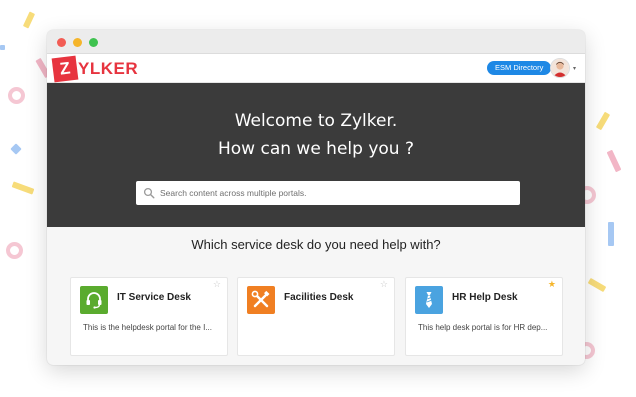  I want to click on logo-initial: Z, so click(65, 68).